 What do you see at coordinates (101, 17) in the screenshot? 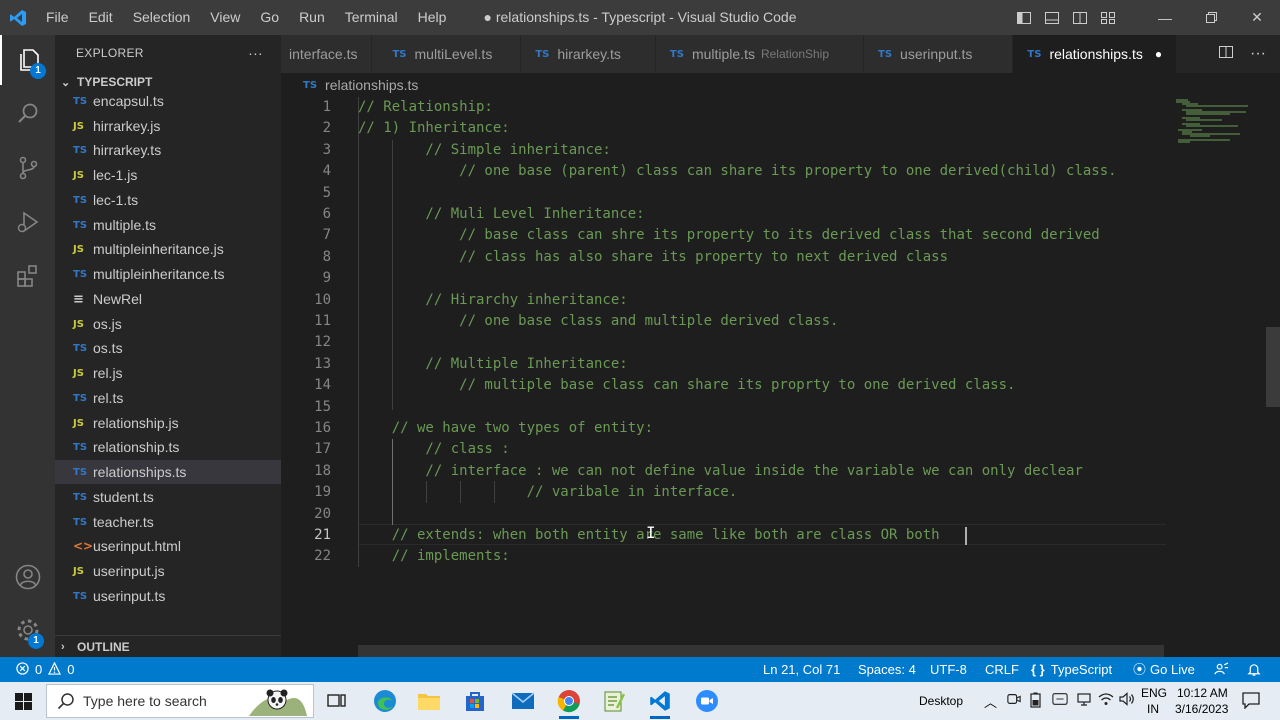
I see `menu-edit: Edit` at bounding box center [101, 17].